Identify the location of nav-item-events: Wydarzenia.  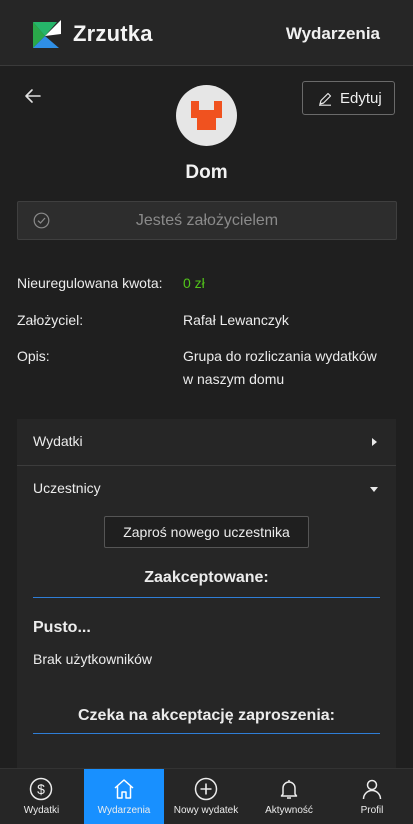
(124, 796).